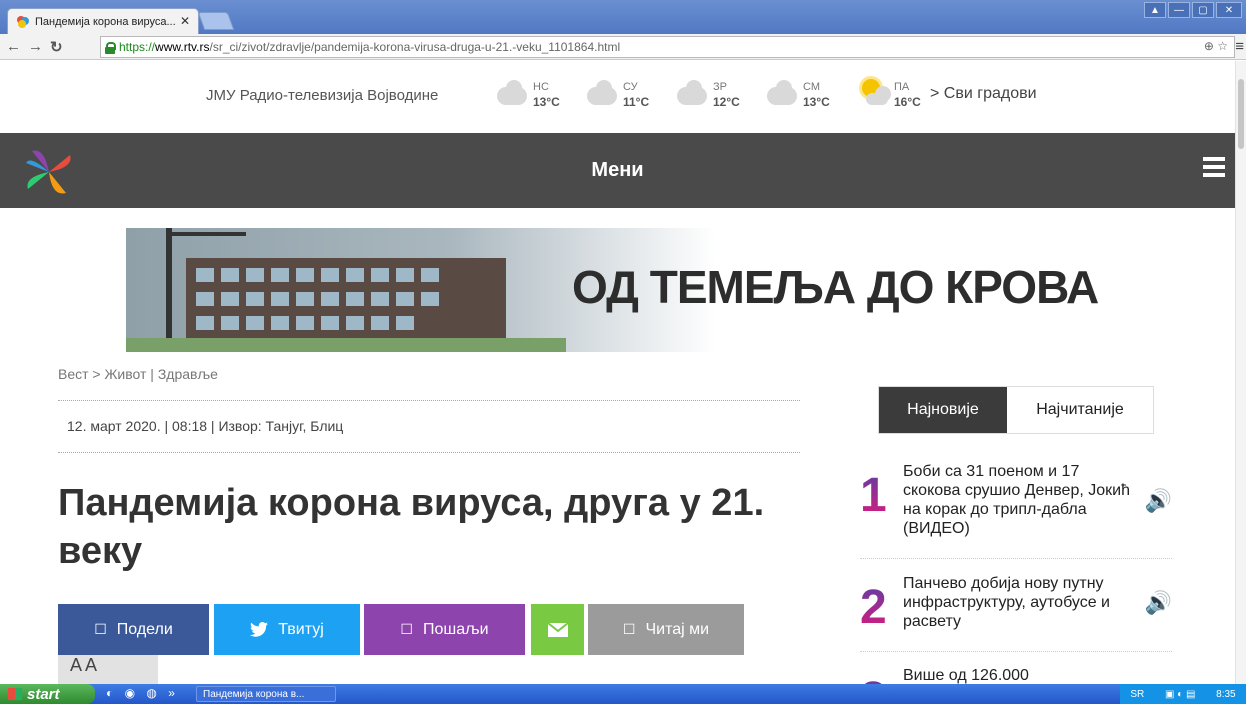 The image size is (1246, 704). I want to click on window-controls: ▲ — ▢ ✕, so click(1193, 10).